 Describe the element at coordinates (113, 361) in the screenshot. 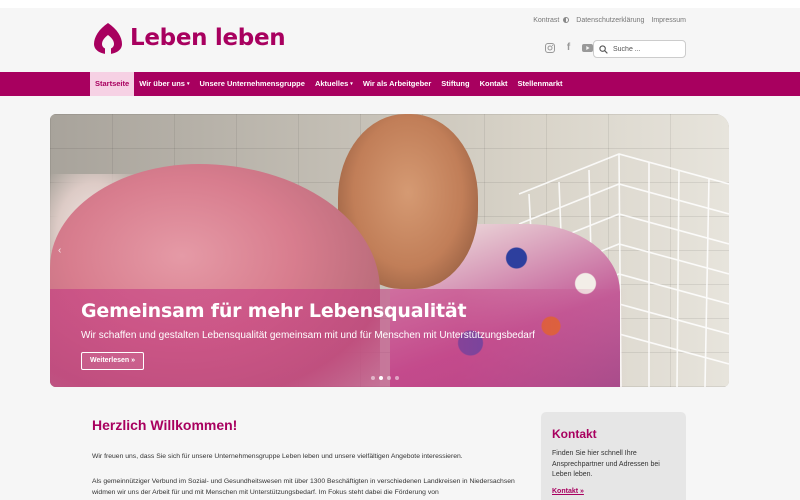

I see `read-more-button: Weiterlesen »` at that location.